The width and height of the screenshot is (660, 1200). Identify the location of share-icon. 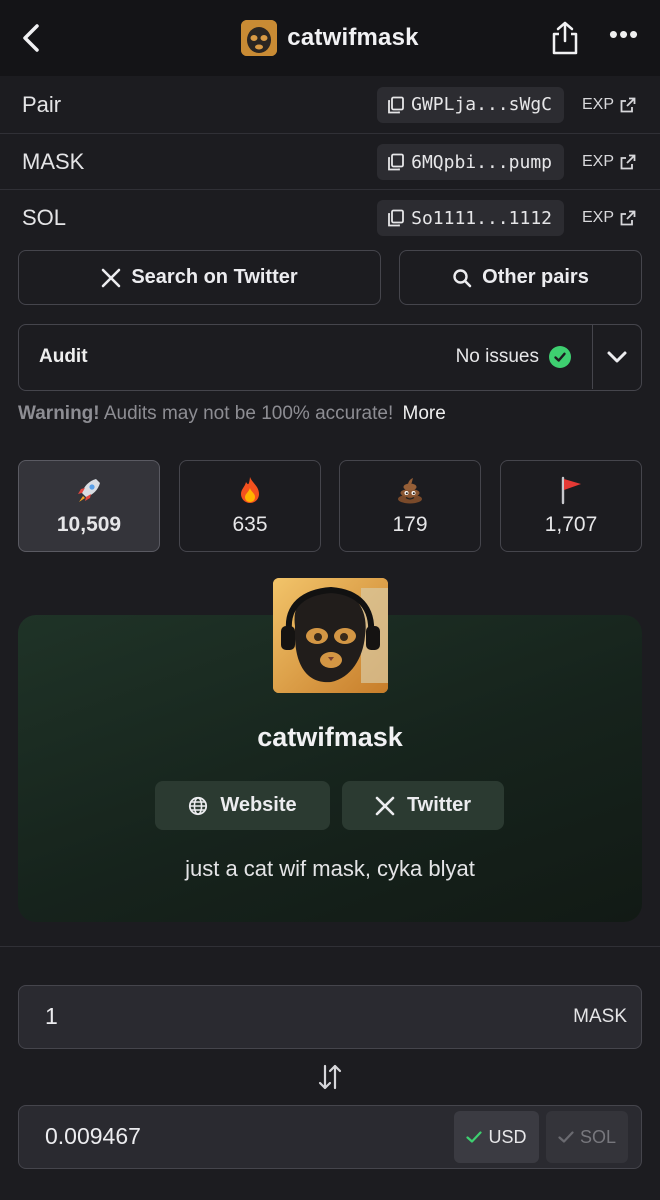
(565, 38).